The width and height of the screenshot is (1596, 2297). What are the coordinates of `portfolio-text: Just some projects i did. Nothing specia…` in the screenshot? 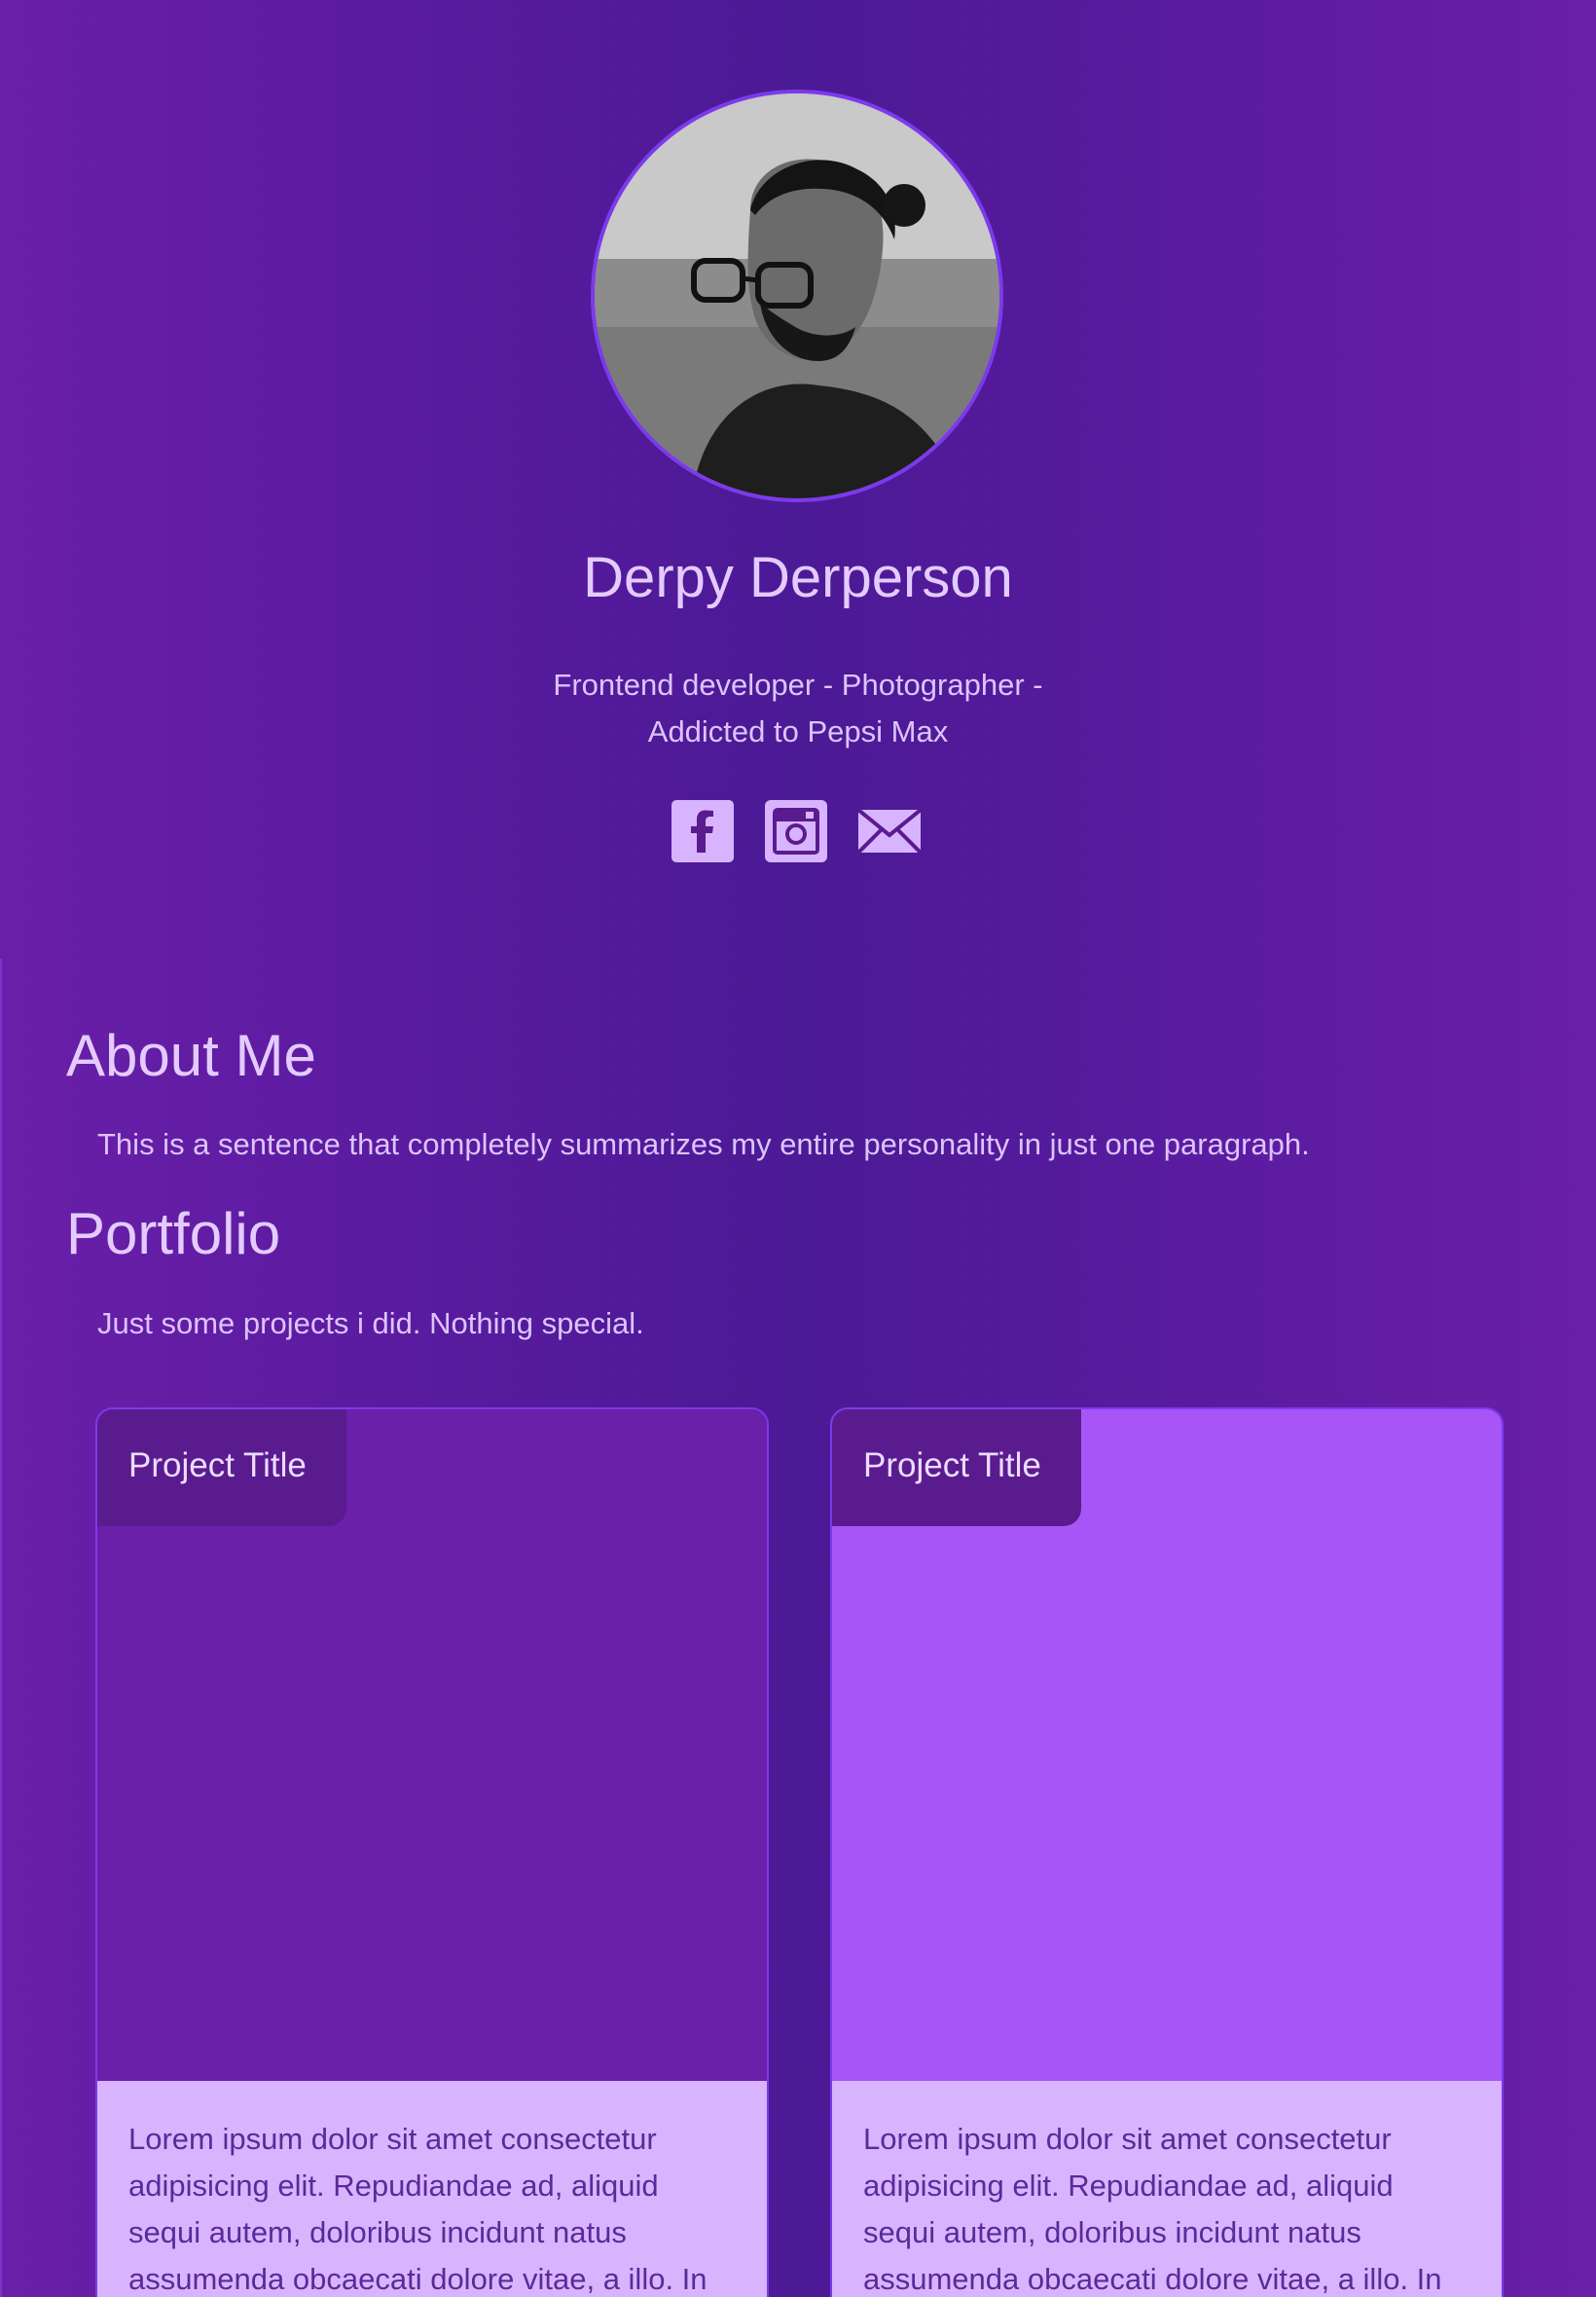 It's located at (370, 1323).